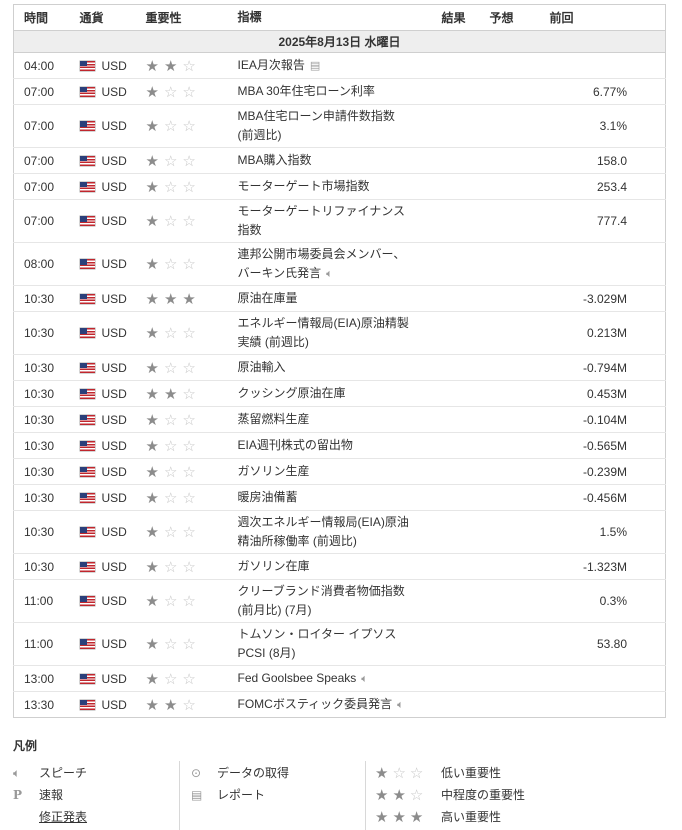 This screenshot has height=830, width=682. What do you see at coordinates (87, 445) in the screenshot?
I see `us-flag-icon` at bounding box center [87, 445].